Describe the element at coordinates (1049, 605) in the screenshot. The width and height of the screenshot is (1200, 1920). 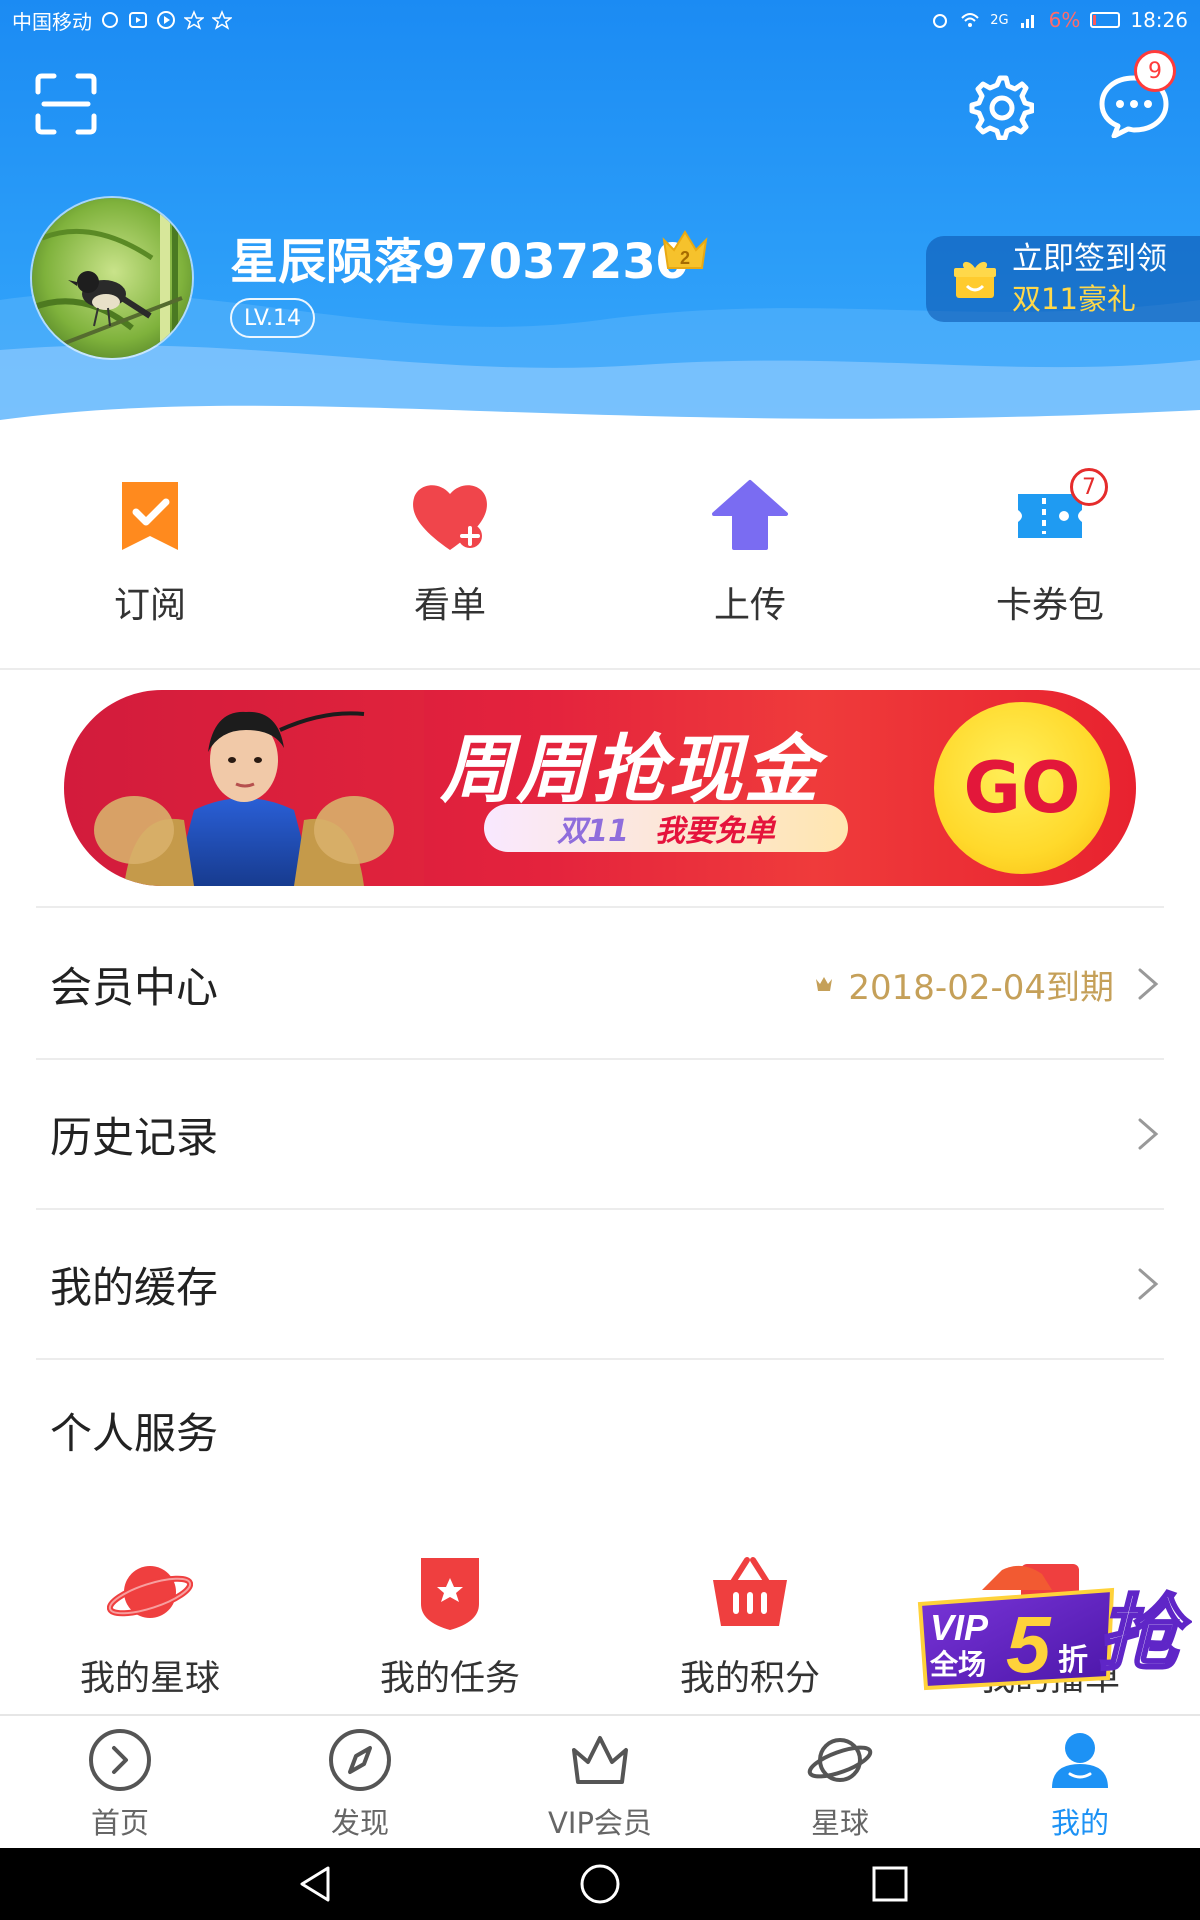
I see `coupon-wallet-label: 卡券包` at that location.